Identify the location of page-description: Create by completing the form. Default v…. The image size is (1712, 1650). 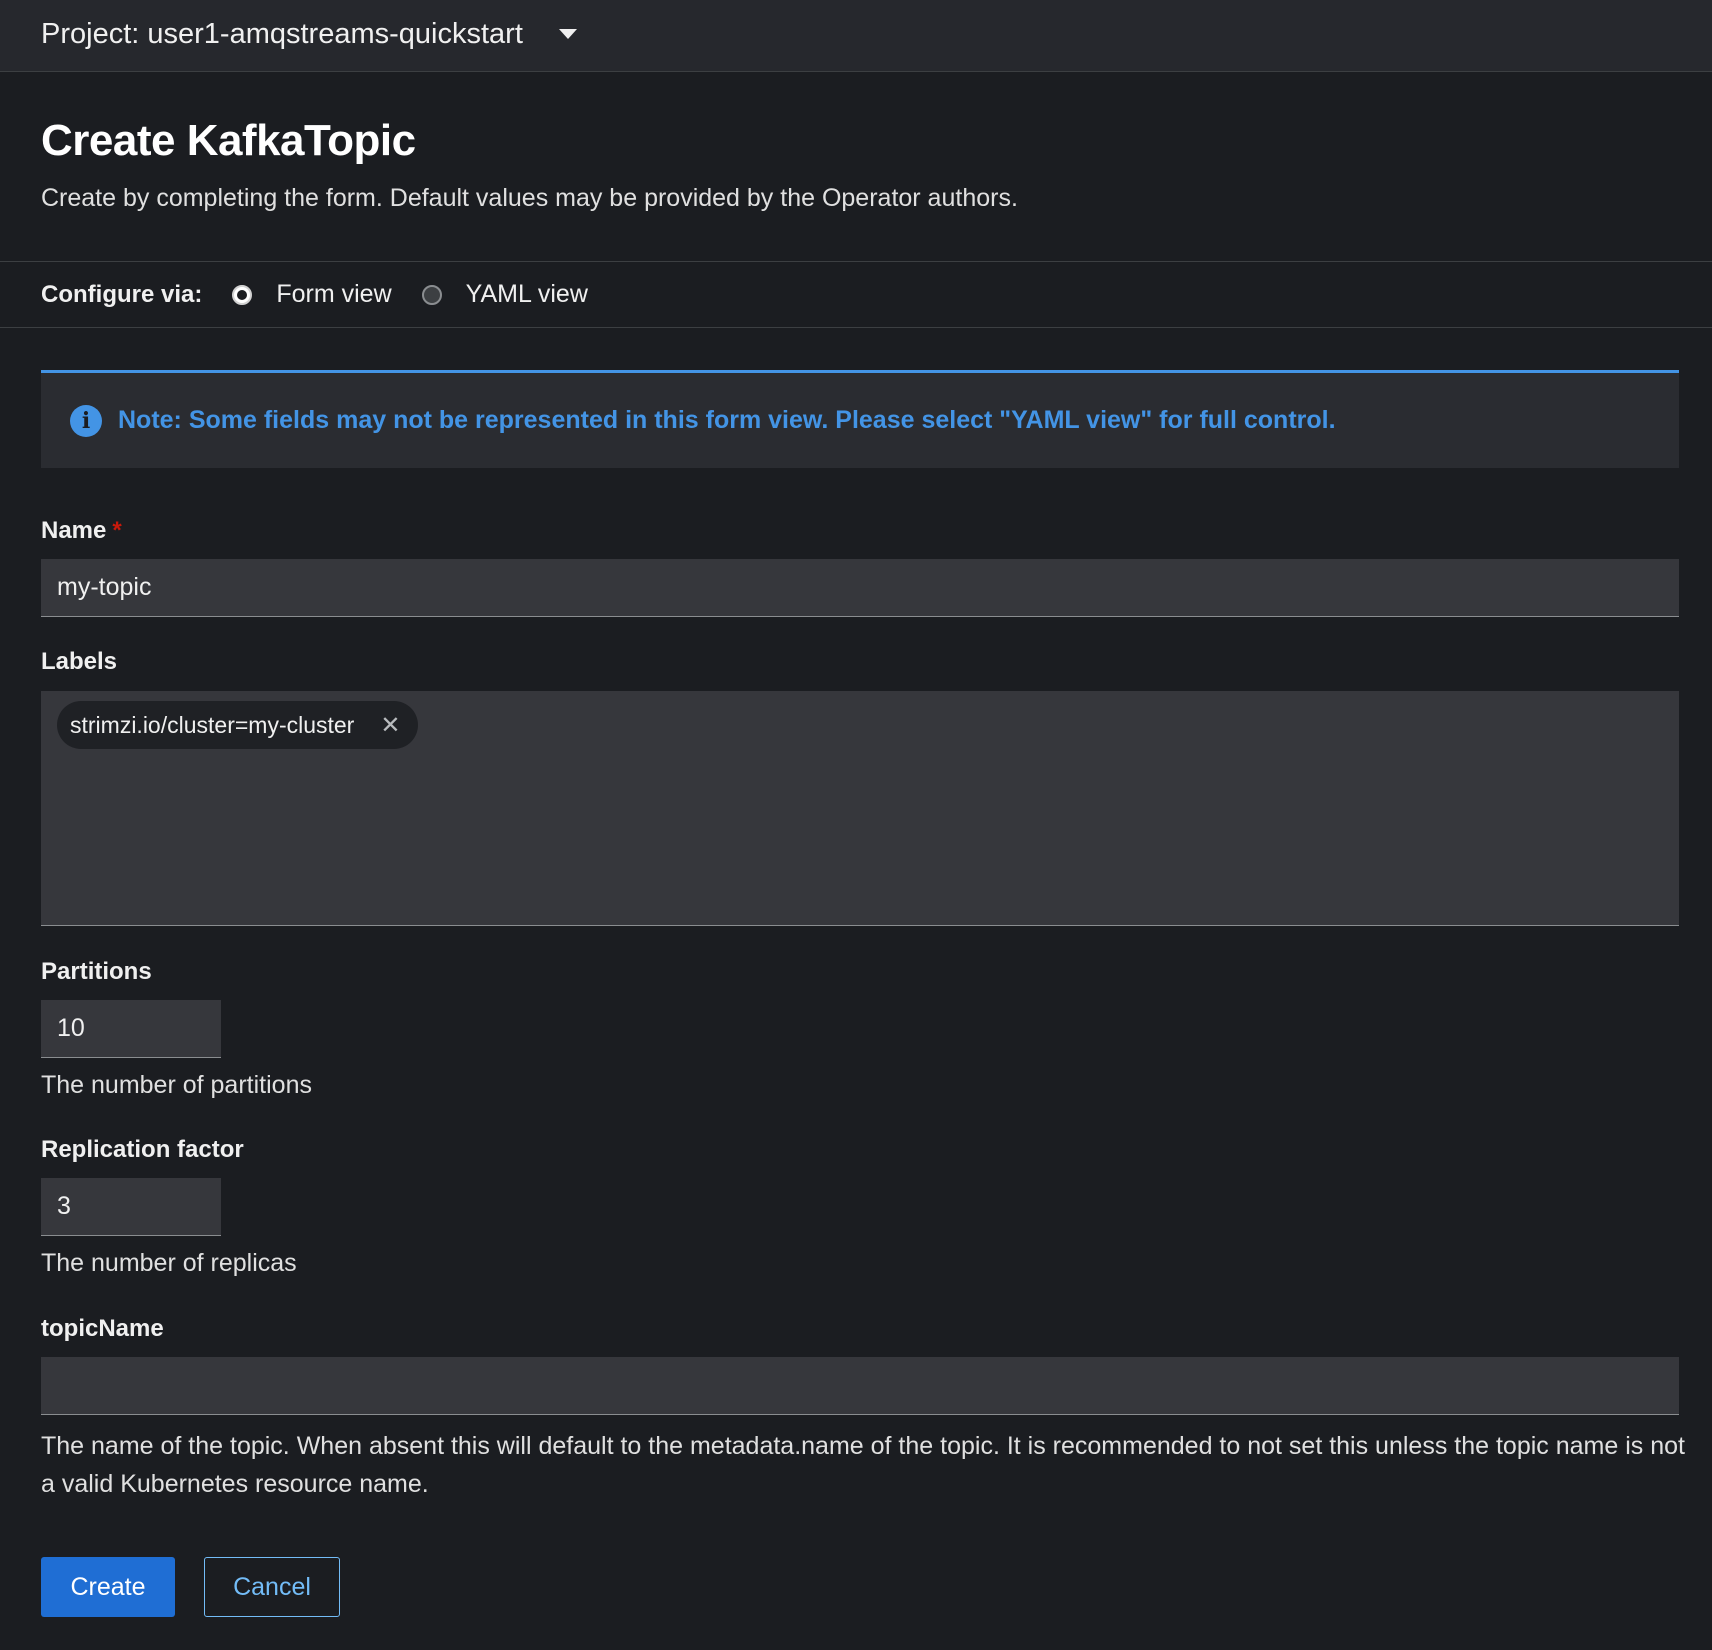
(529, 198).